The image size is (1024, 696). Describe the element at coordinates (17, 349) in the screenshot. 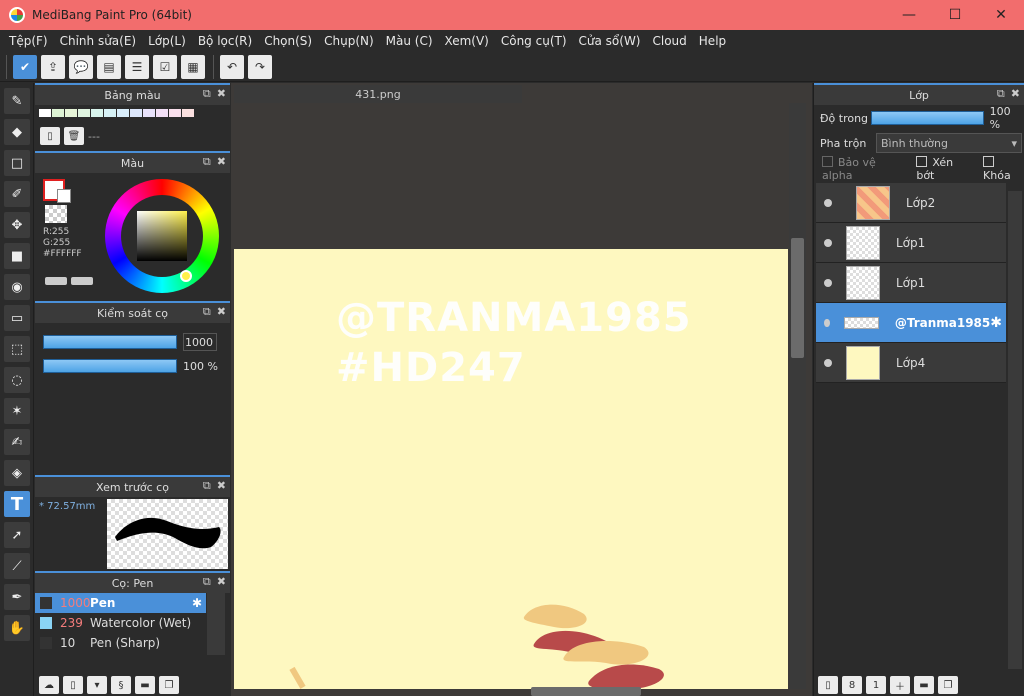

I see `select-tool: ⬚` at that location.